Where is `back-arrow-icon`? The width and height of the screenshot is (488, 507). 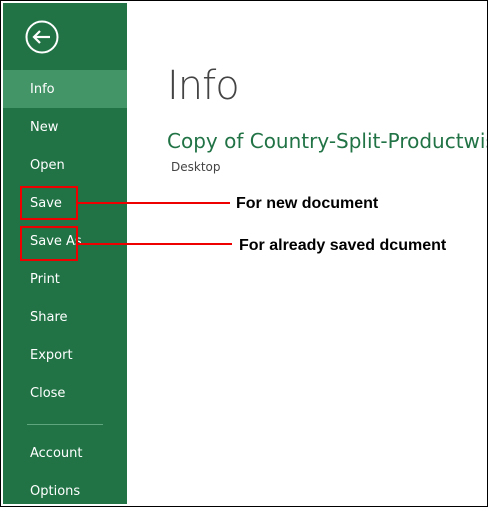
back-arrow-icon is located at coordinates (42, 37).